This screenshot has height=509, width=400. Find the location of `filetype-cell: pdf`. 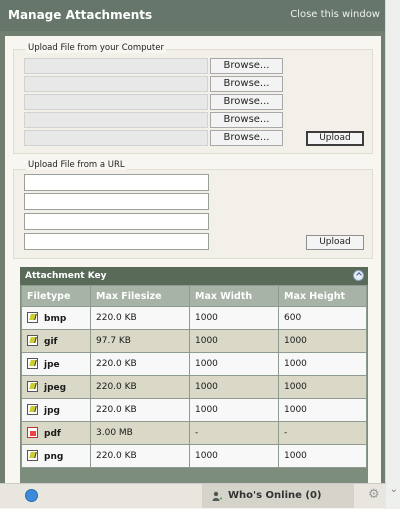

filetype-cell: pdf is located at coordinates (56, 433).